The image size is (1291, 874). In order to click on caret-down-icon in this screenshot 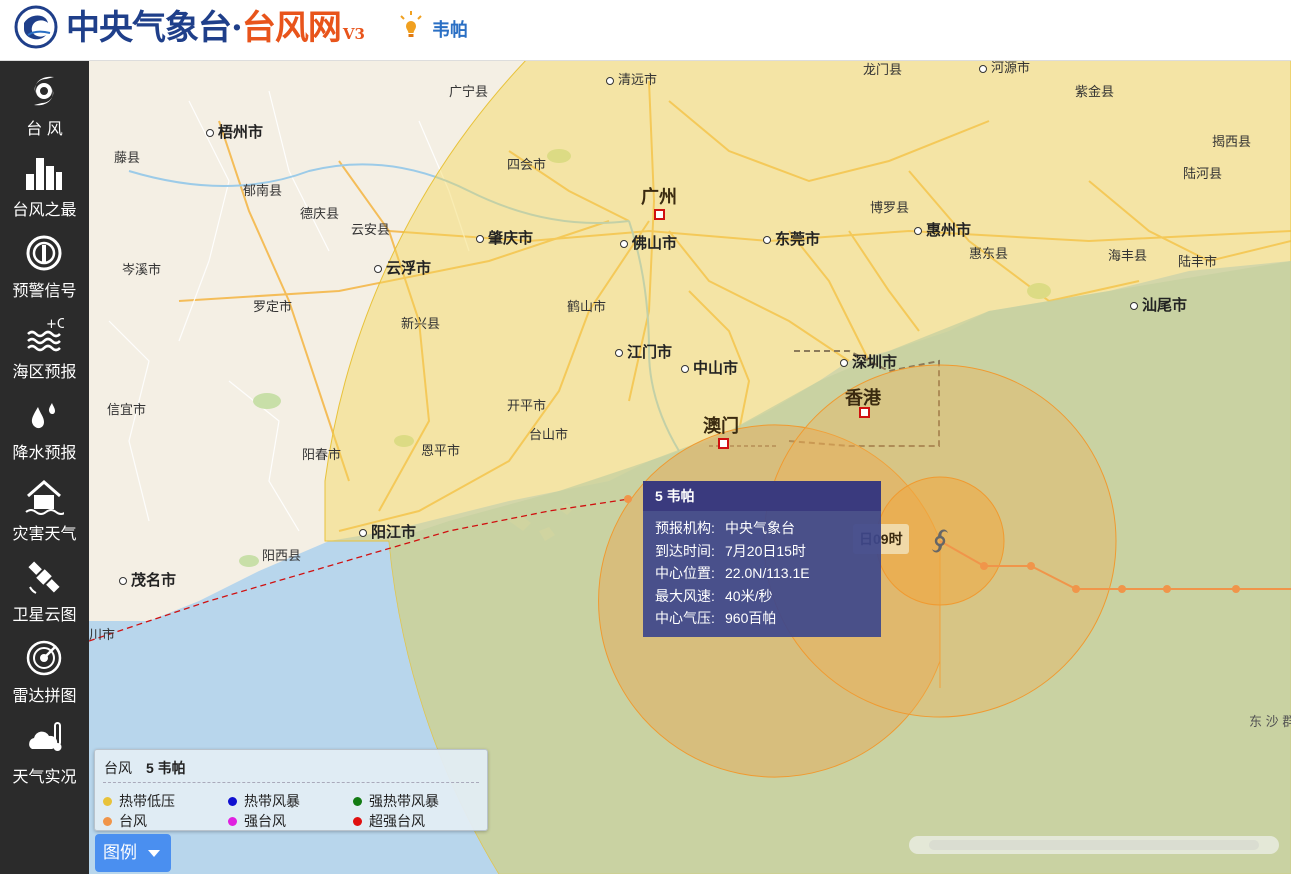, I will do `click(154, 853)`.